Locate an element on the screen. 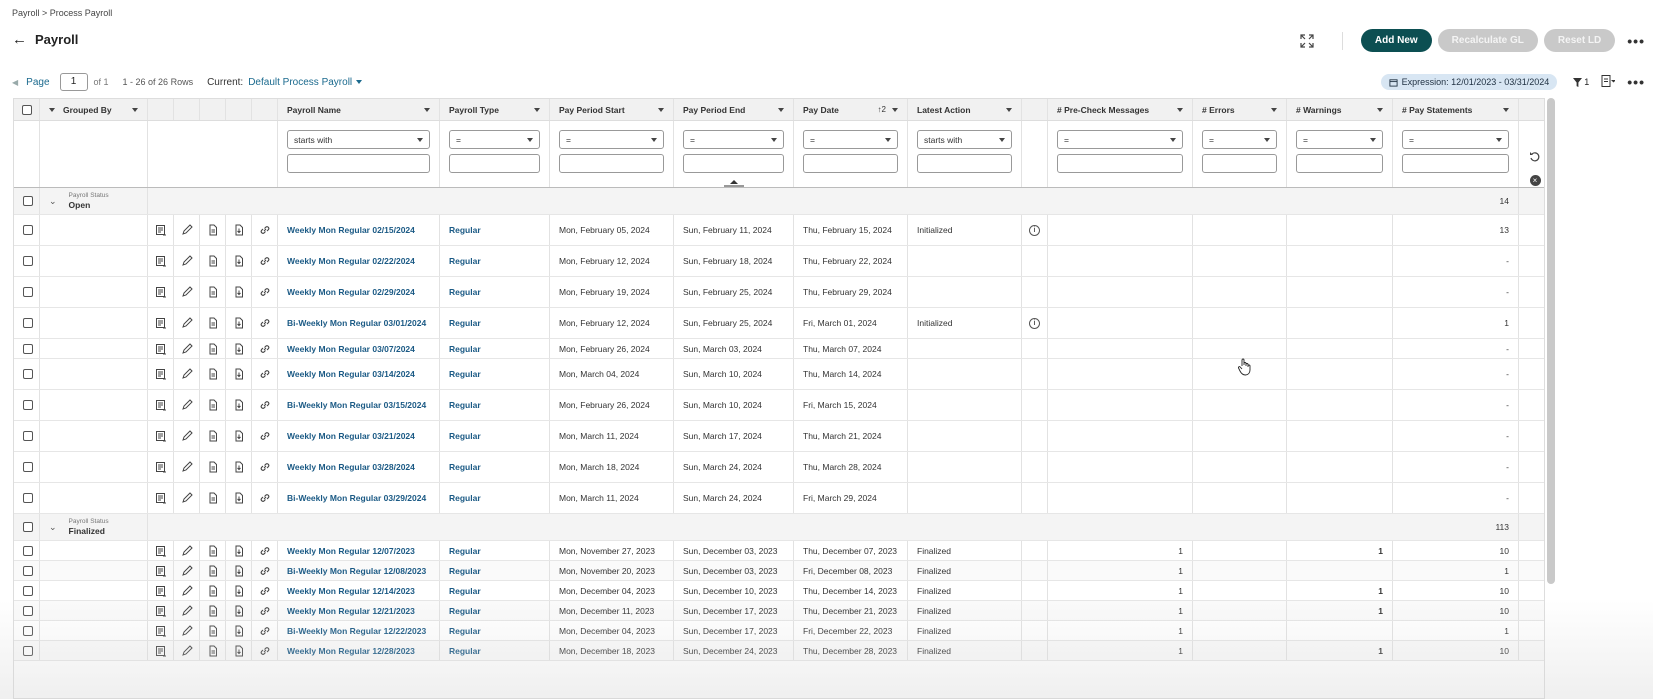 This screenshot has width=1653, height=699. payroll-name-link: Weekly Mon Regular 03/07/2024 is located at coordinates (351, 349).